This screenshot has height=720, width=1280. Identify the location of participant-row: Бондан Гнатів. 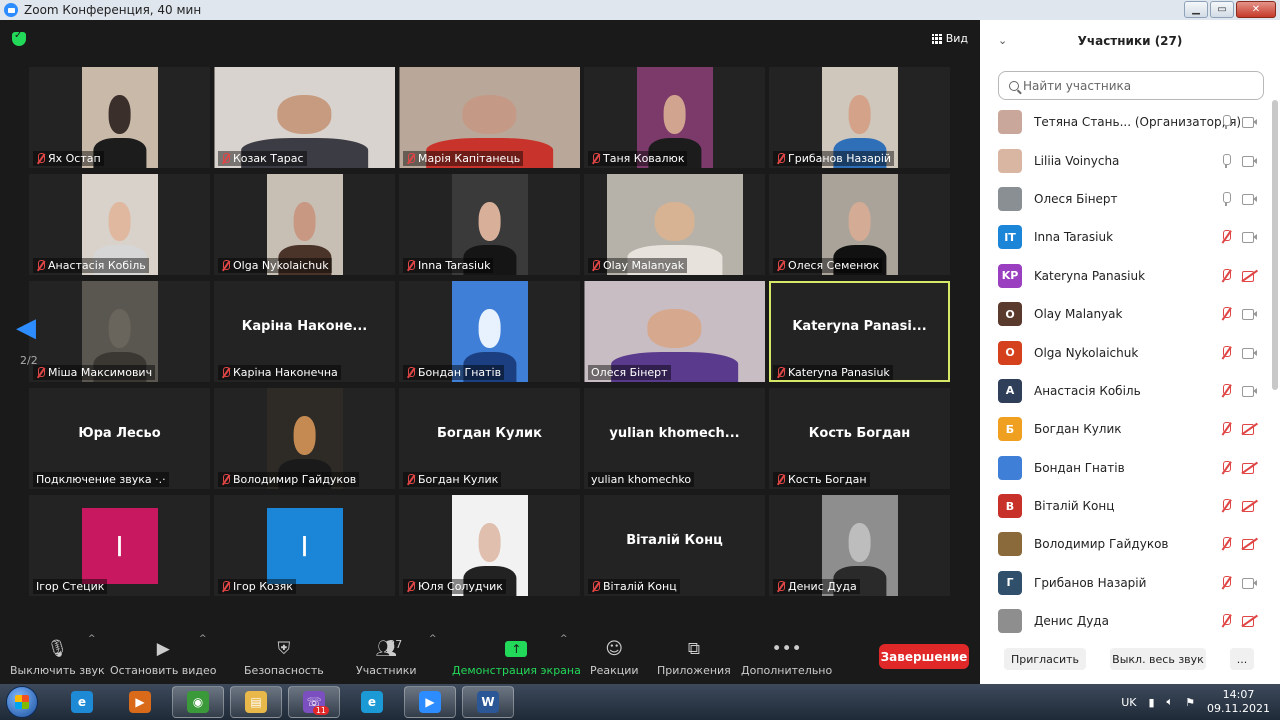
(1125, 468).